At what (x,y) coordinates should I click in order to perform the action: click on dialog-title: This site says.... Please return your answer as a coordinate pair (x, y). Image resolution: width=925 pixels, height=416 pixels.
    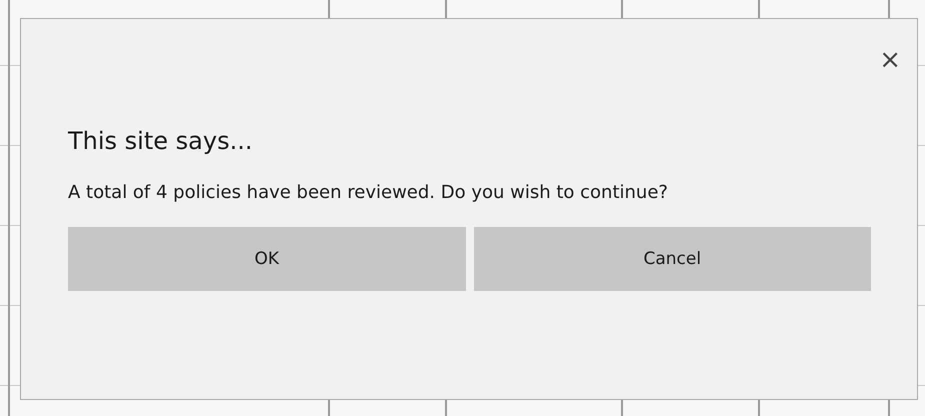
    Looking at the image, I should click on (161, 141).